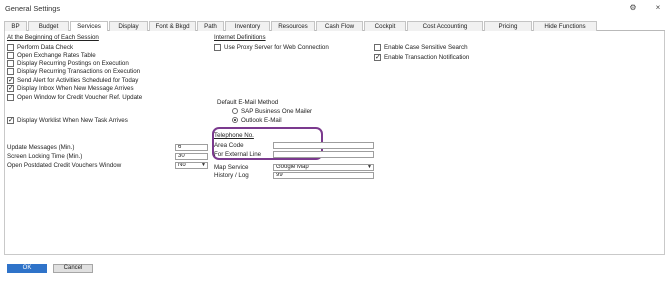 This screenshot has height=281, width=669. I want to click on cancel-button: Cancel, so click(73, 268).